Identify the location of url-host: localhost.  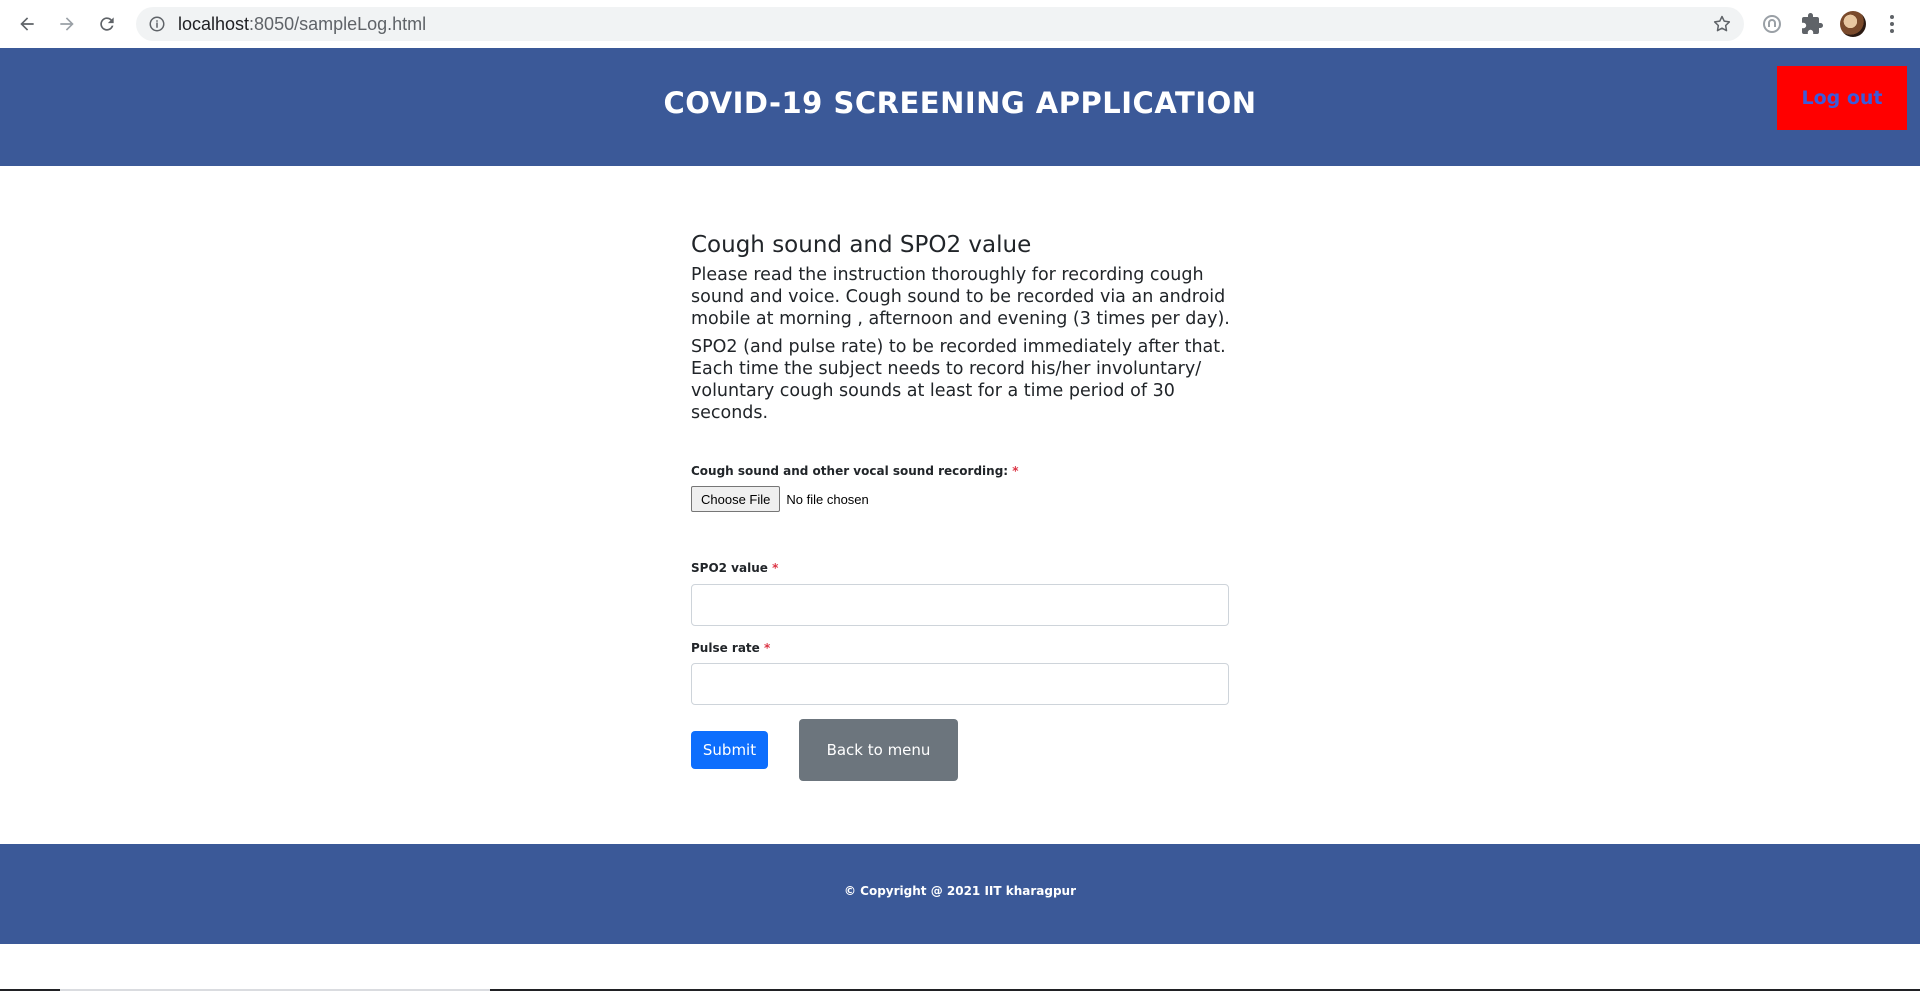
(214, 24).